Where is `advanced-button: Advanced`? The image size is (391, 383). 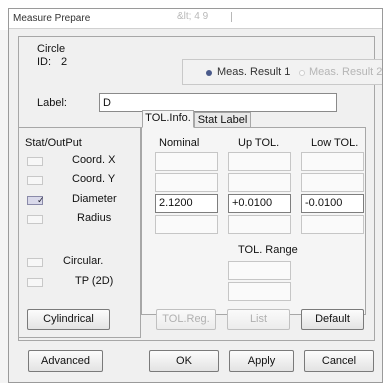
advanced-button: Advanced is located at coordinates (65, 361).